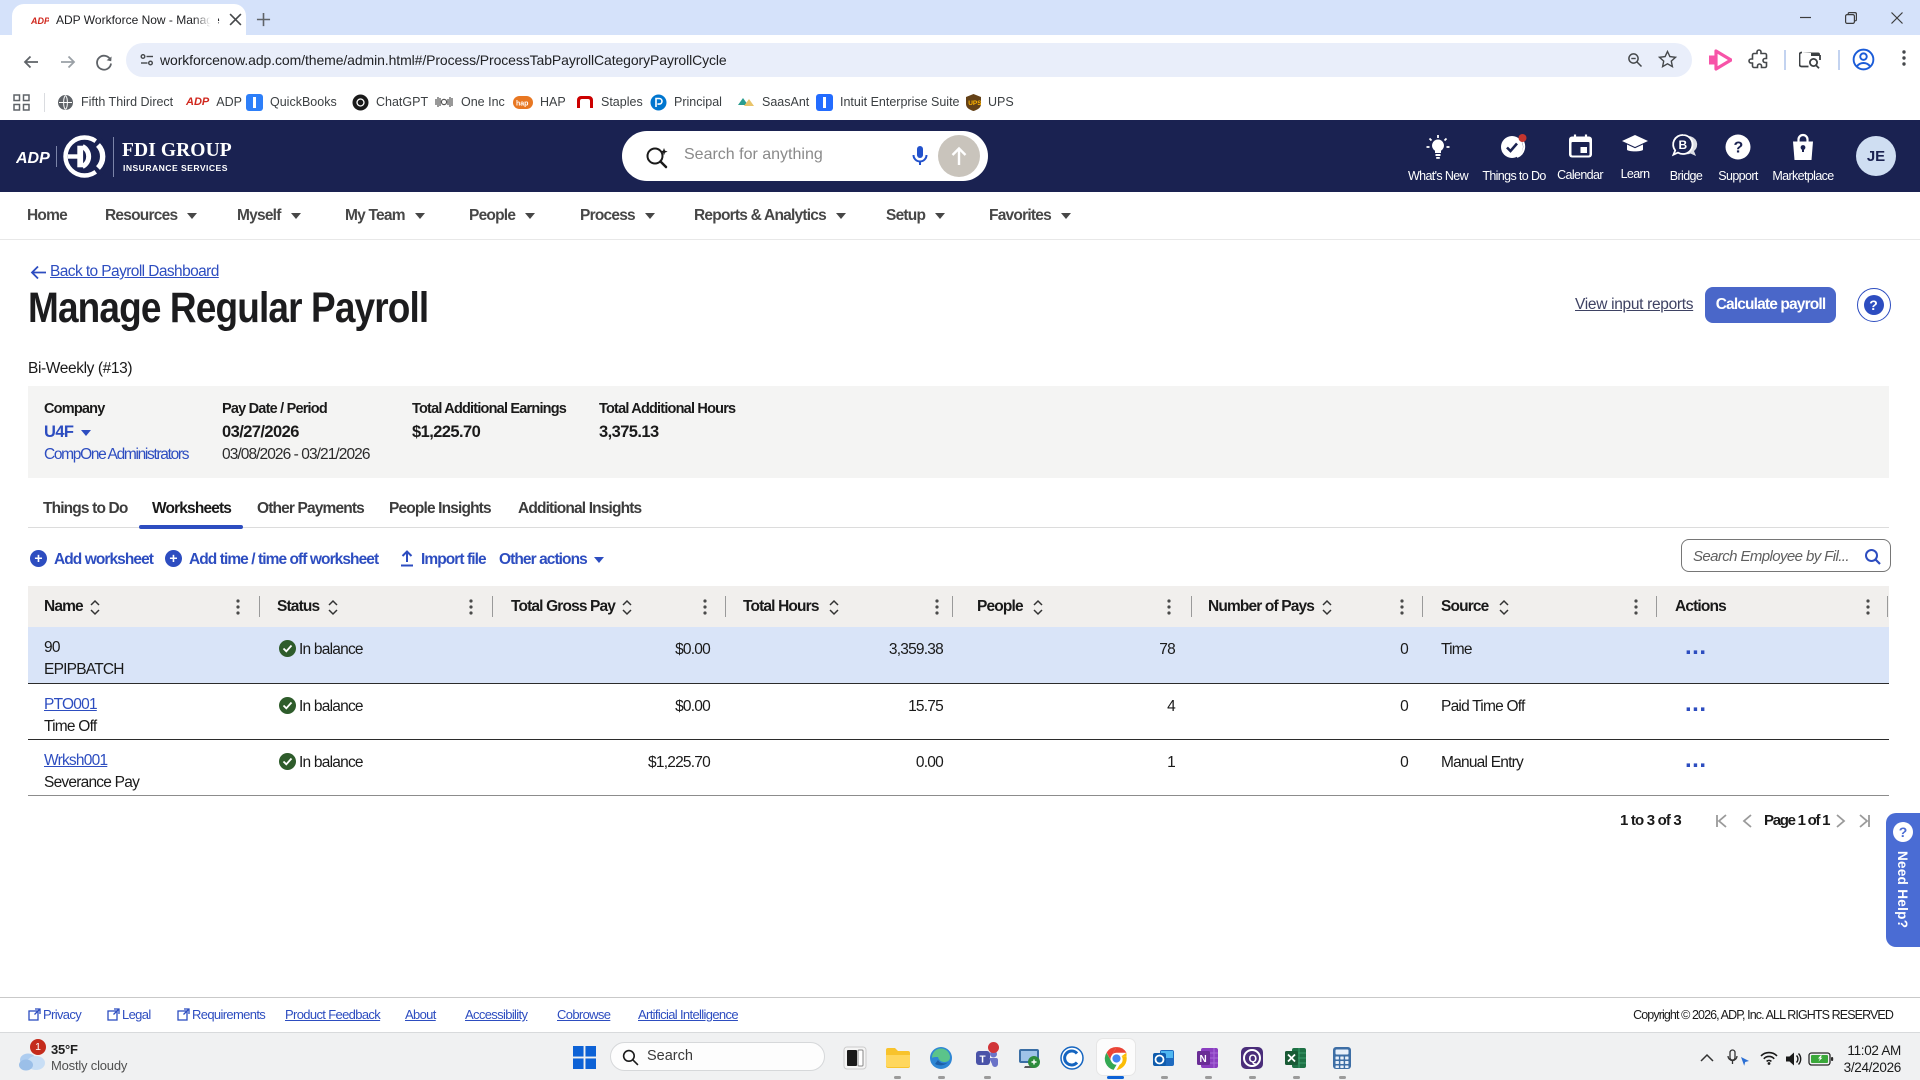  What do you see at coordinates (1253, 1059) in the screenshot?
I see `svg-text: Q` at bounding box center [1253, 1059].